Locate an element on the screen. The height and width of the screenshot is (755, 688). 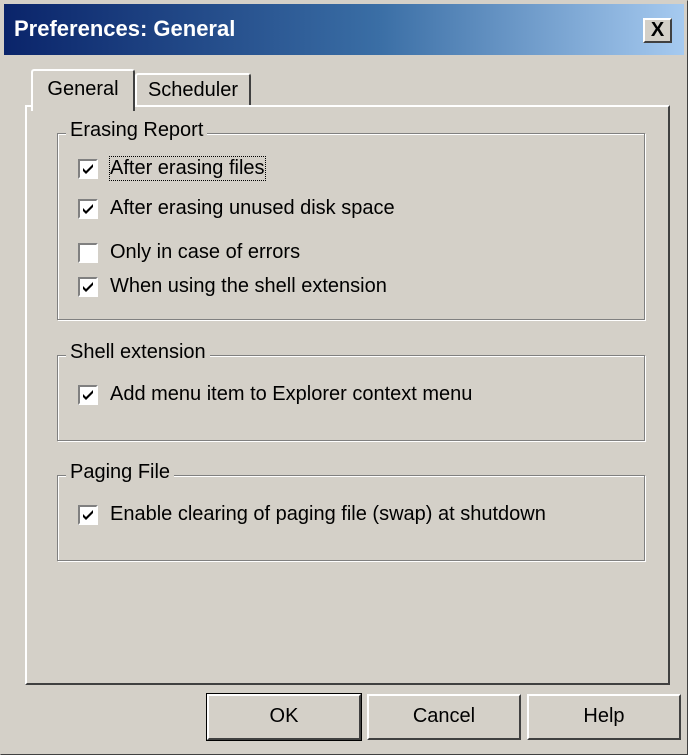
tab-scheduler-label: Scheduler is located at coordinates (193, 90).